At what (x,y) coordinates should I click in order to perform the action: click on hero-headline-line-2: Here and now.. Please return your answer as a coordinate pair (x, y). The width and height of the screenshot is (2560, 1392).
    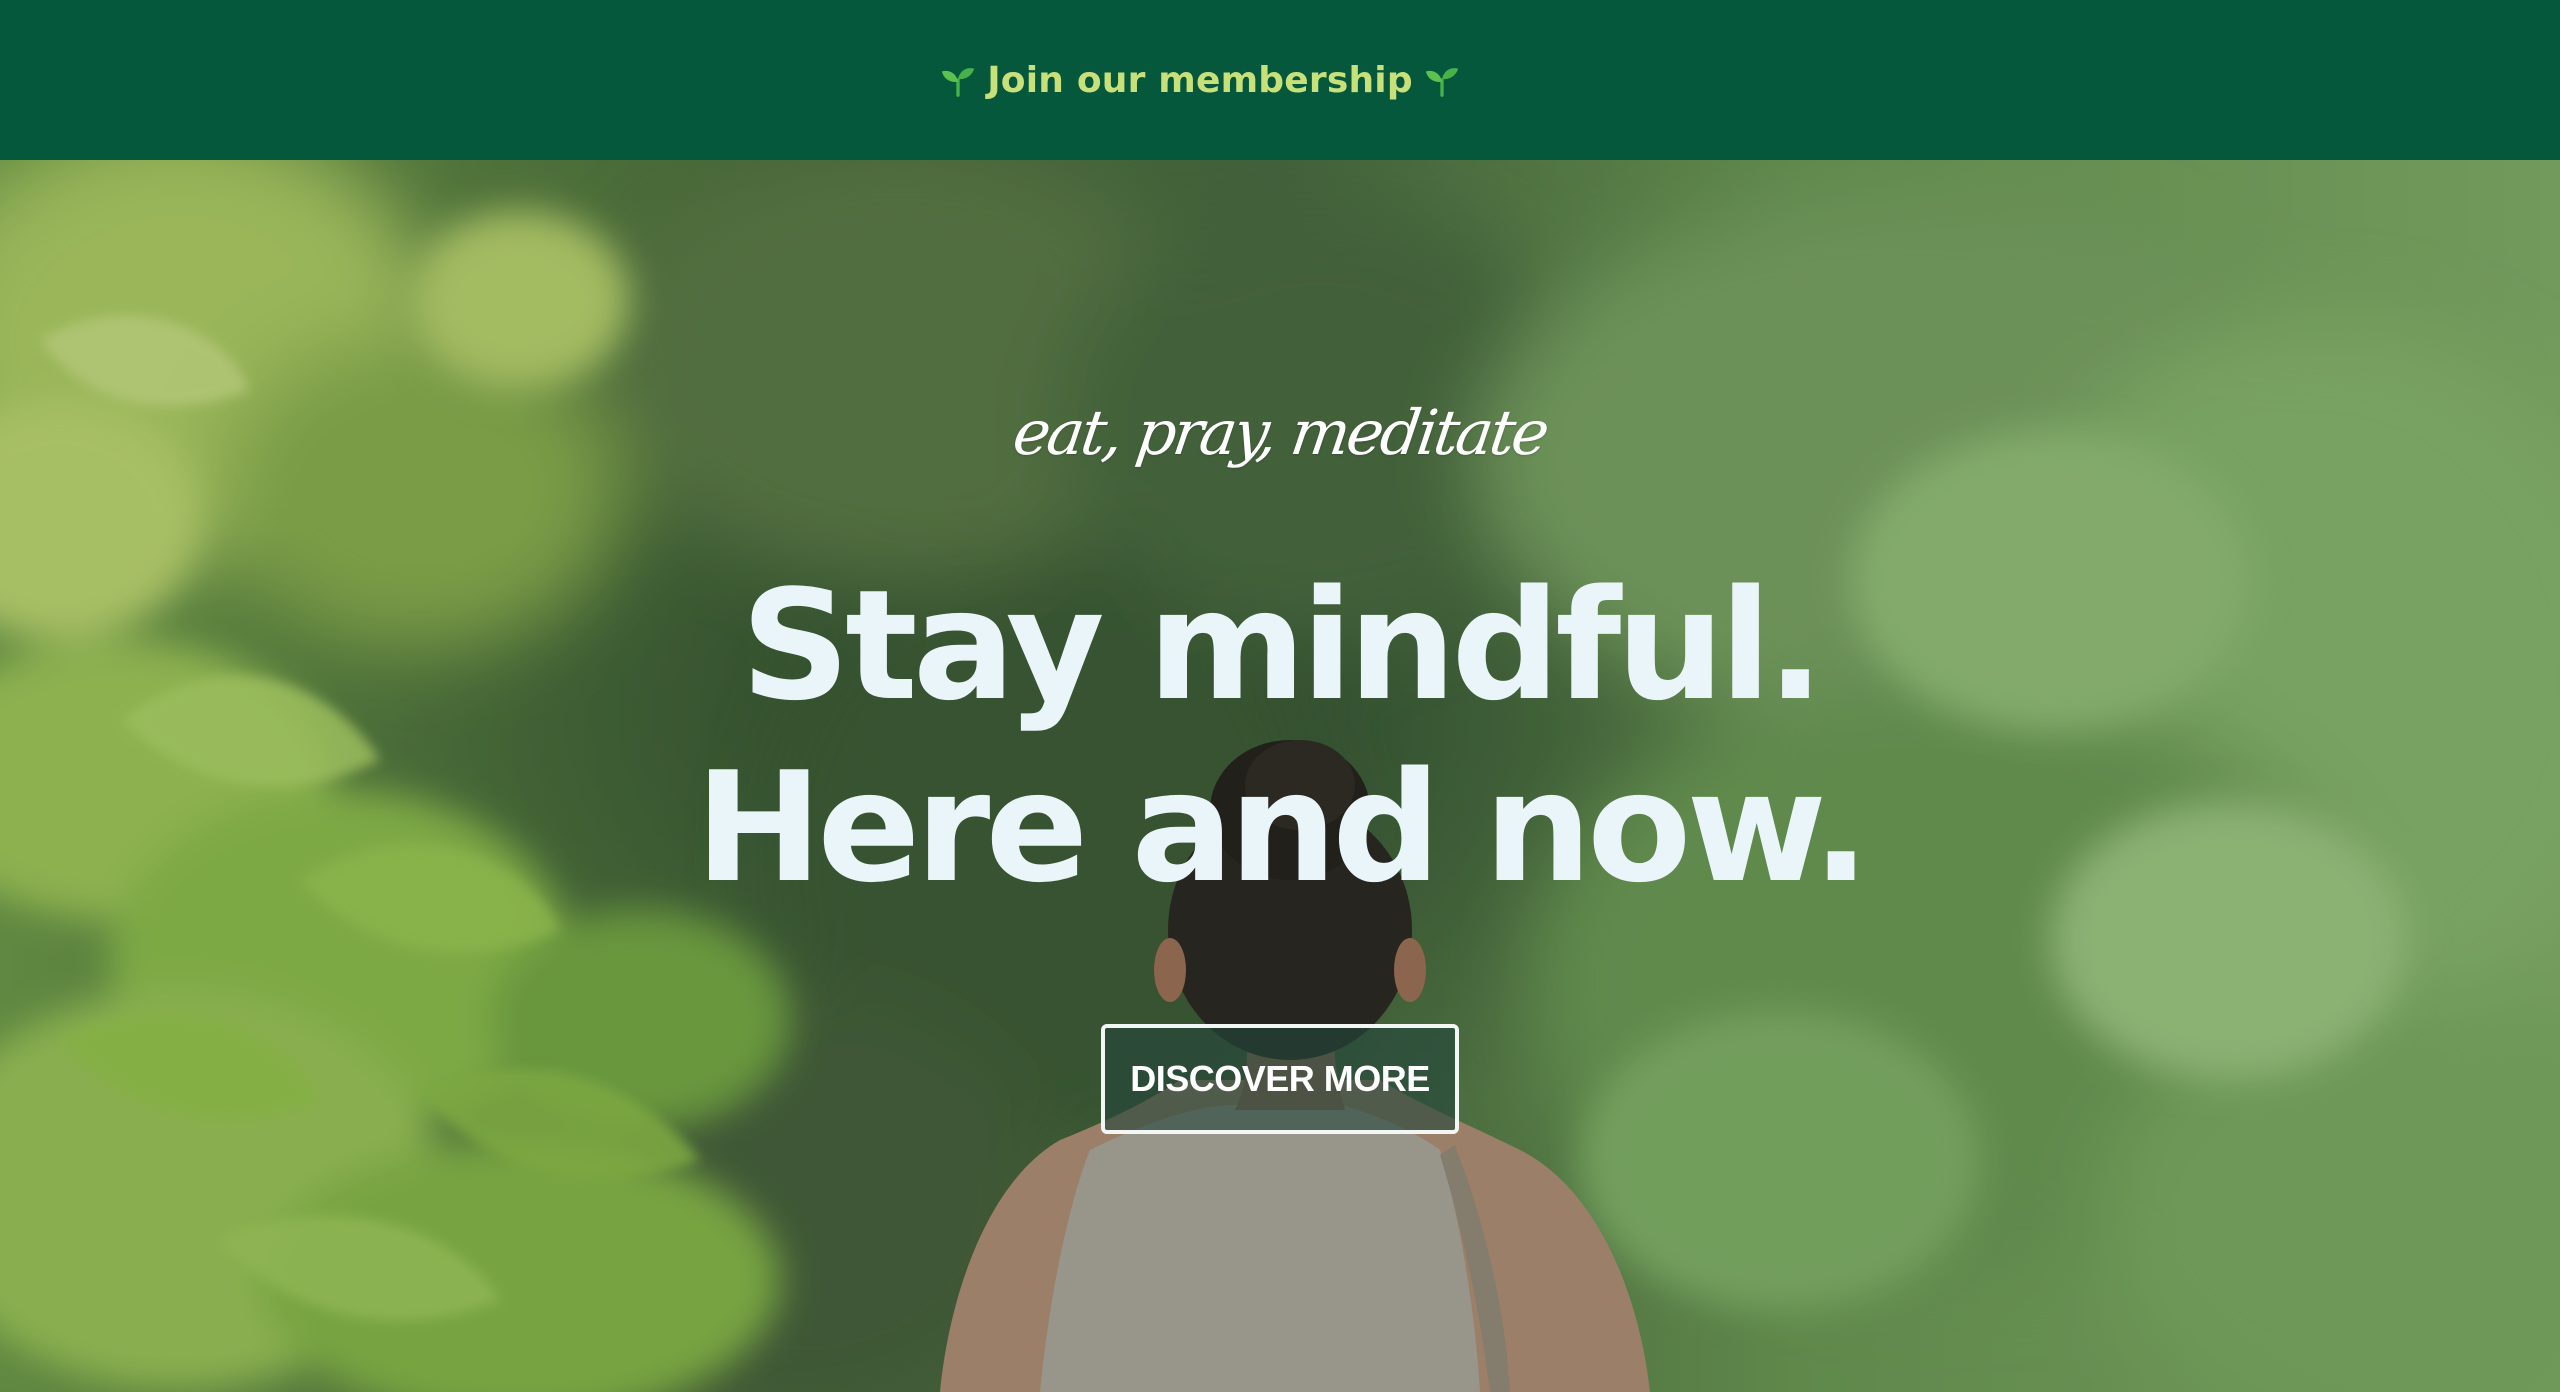
    Looking at the image, I should click on (1282, 827).